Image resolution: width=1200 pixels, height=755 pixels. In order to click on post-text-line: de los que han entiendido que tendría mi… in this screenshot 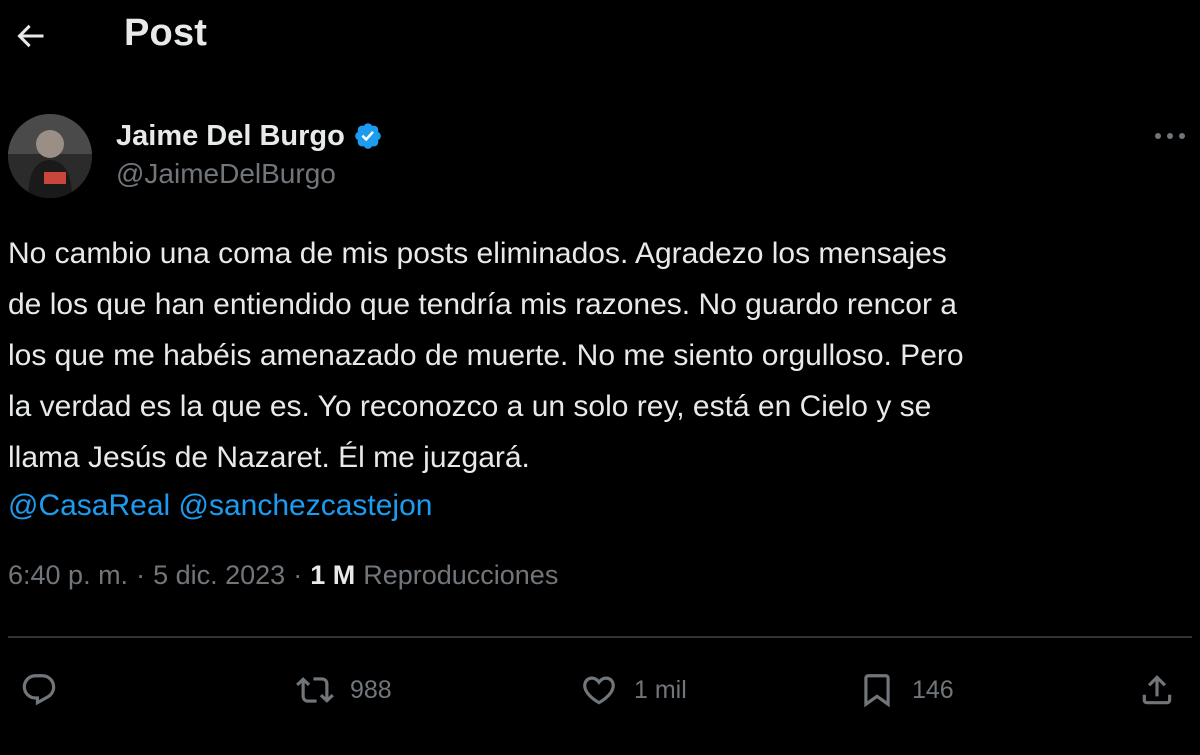, I will do `click(482, 304)`.